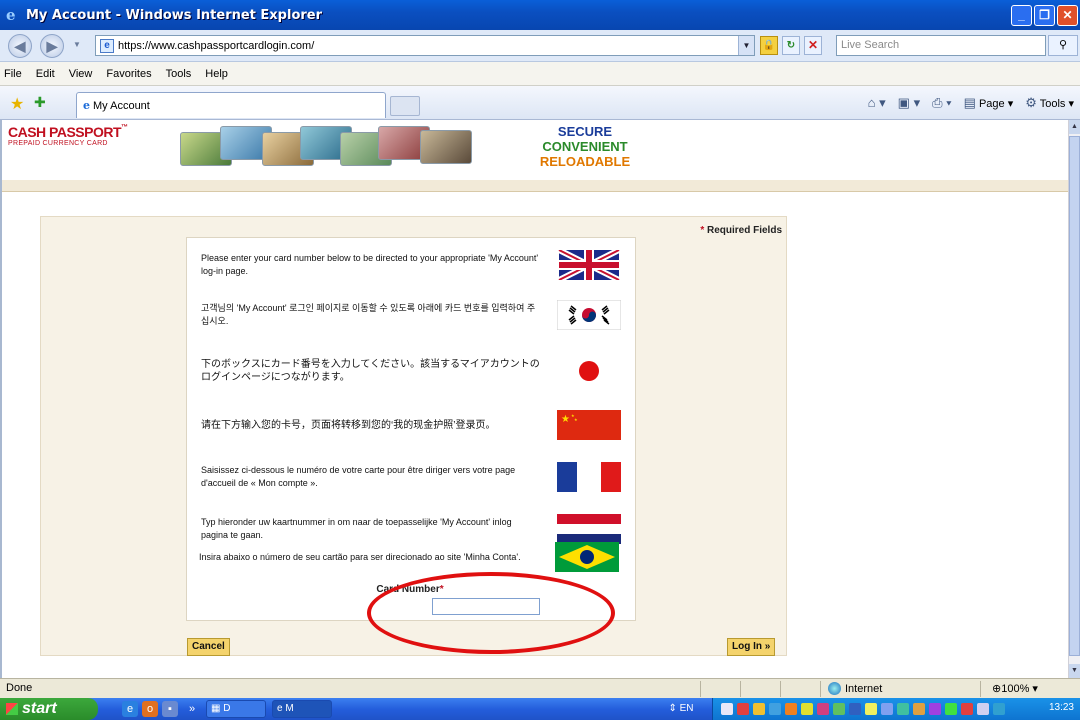 The width and height of the screenshot is (1080, 720). Describe the element at coordinates (585, 146) in the screenshot. I see `tagline-convenient: CONVENIENT` at that location.